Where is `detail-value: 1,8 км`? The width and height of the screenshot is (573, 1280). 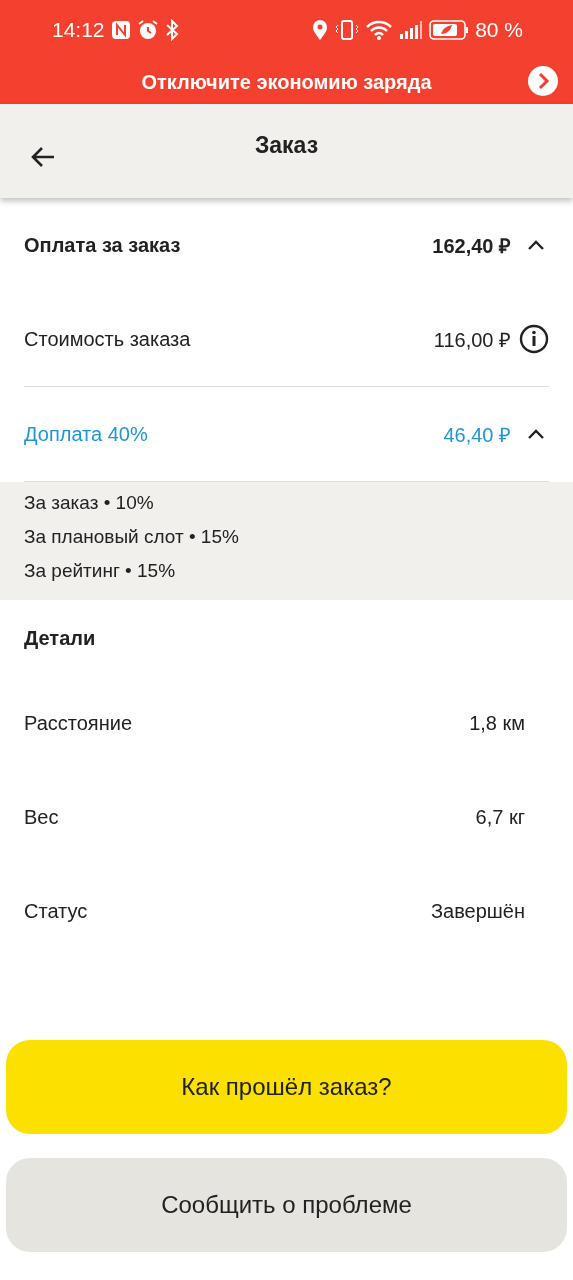 detail-value: 1,8 км is located at coordinates (497, 723).